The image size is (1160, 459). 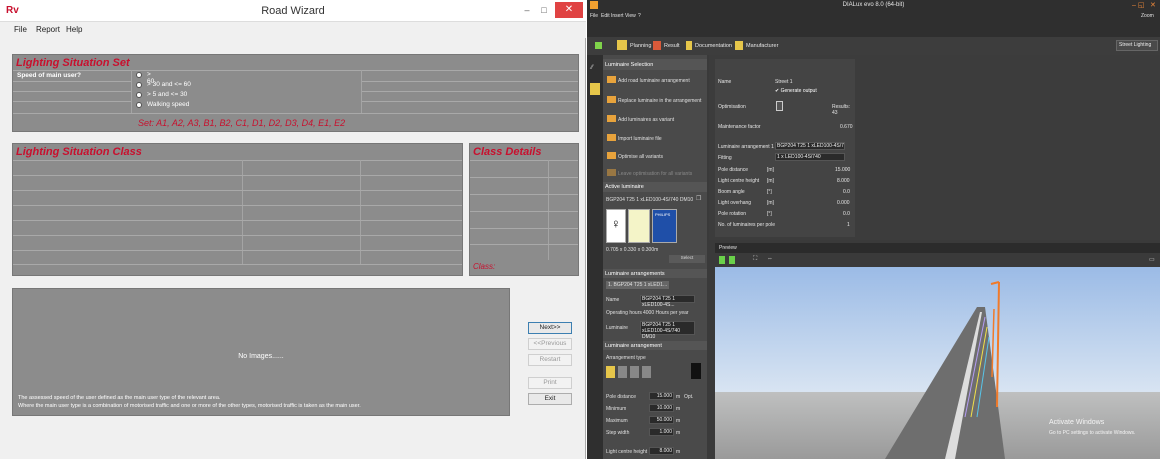 I want to click on arrangement-type-single-icon, so click(x=610, y=372).